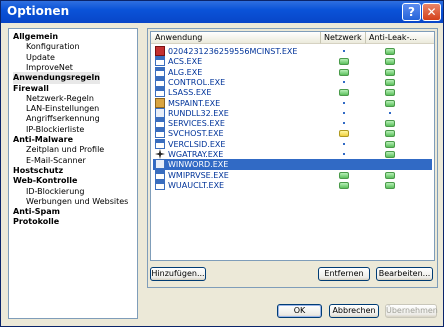  Describe the element at coordinates (343, 38) in the screenshot. I see `column-header-netzwerk: Netzwerk` at that location.